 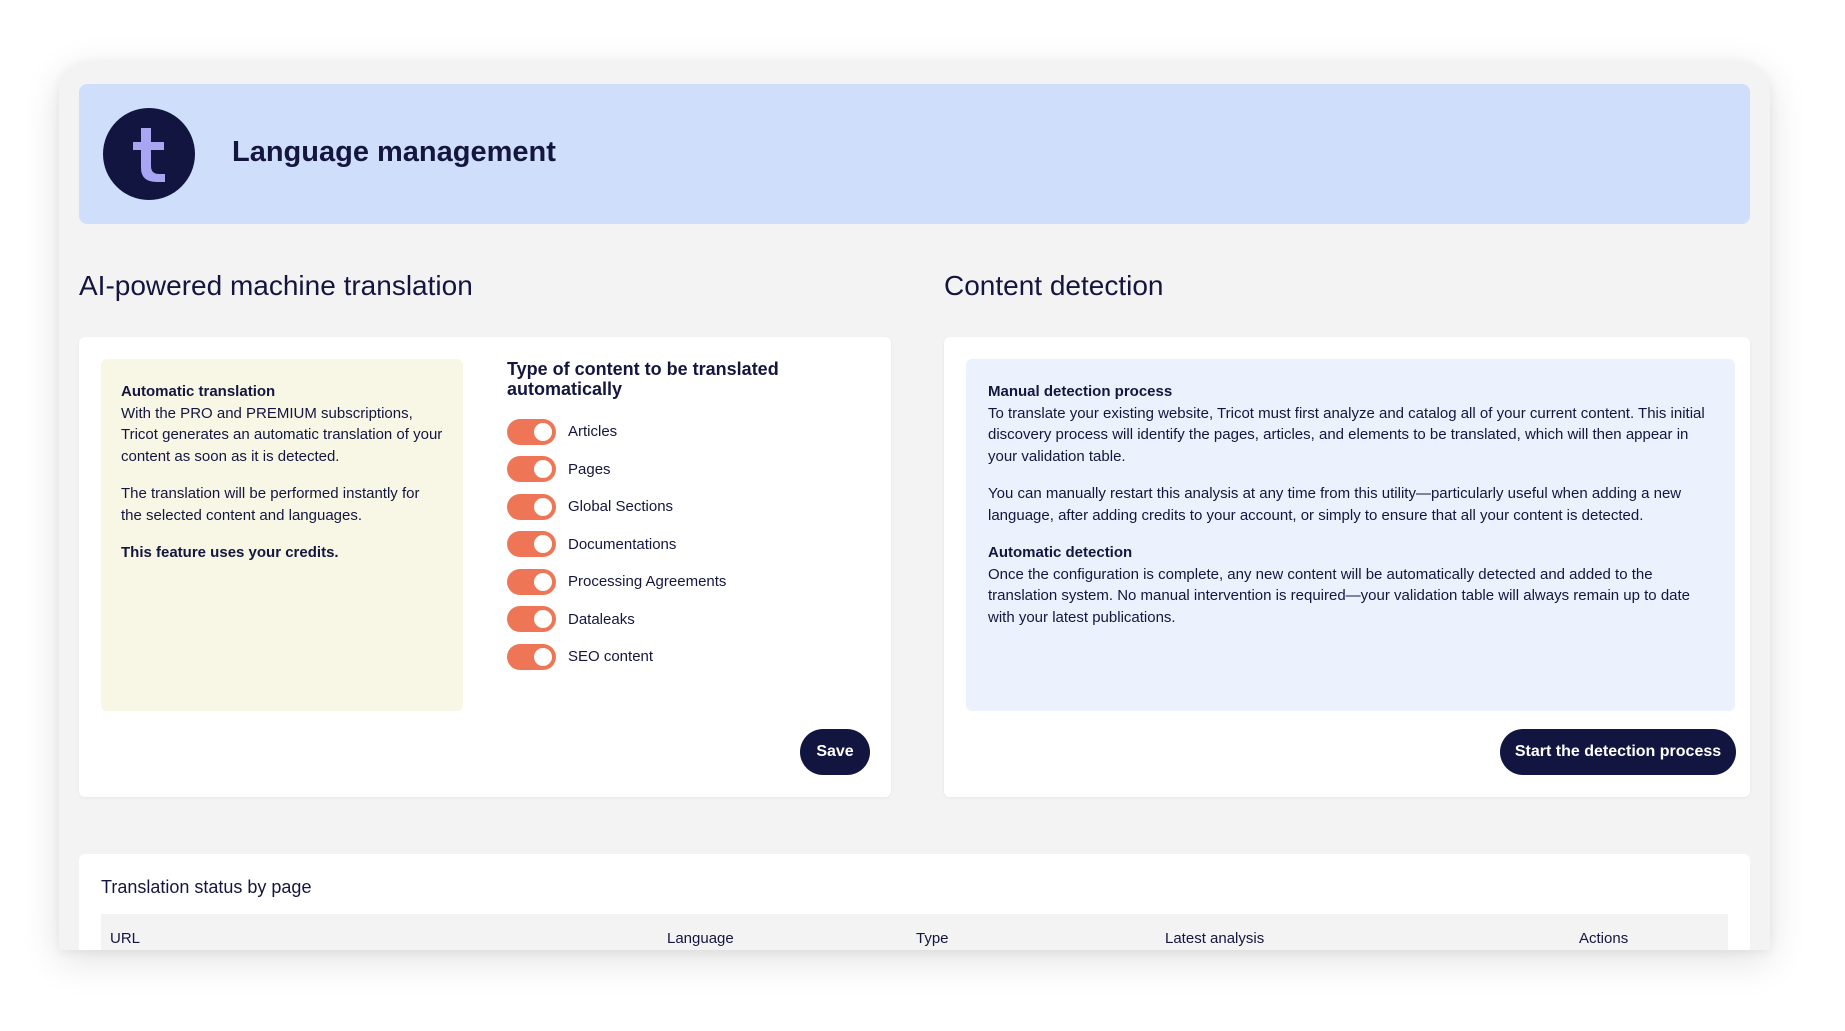 I want to click on documentations-toggle, so click(x=531, y=544).